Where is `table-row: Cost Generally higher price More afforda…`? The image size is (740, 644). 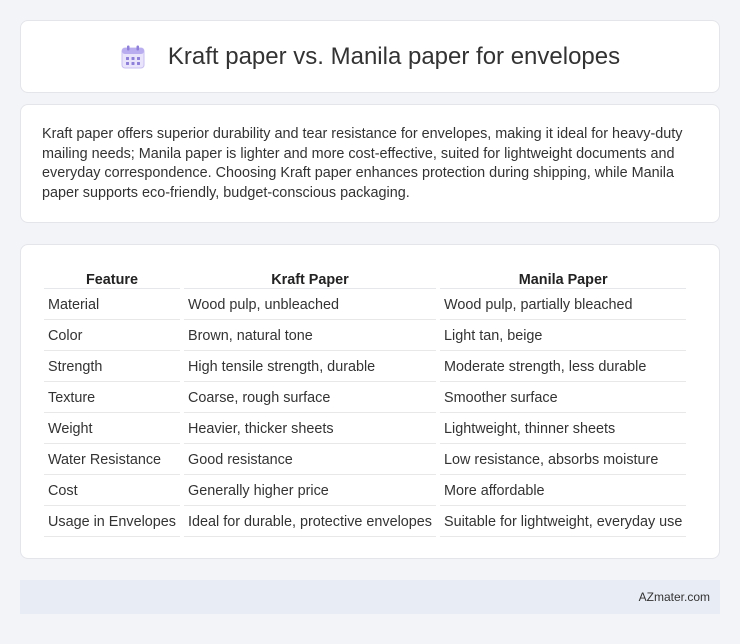
table-row: Cost Generally higher price More afforda… is located at coordinates (365, 491).